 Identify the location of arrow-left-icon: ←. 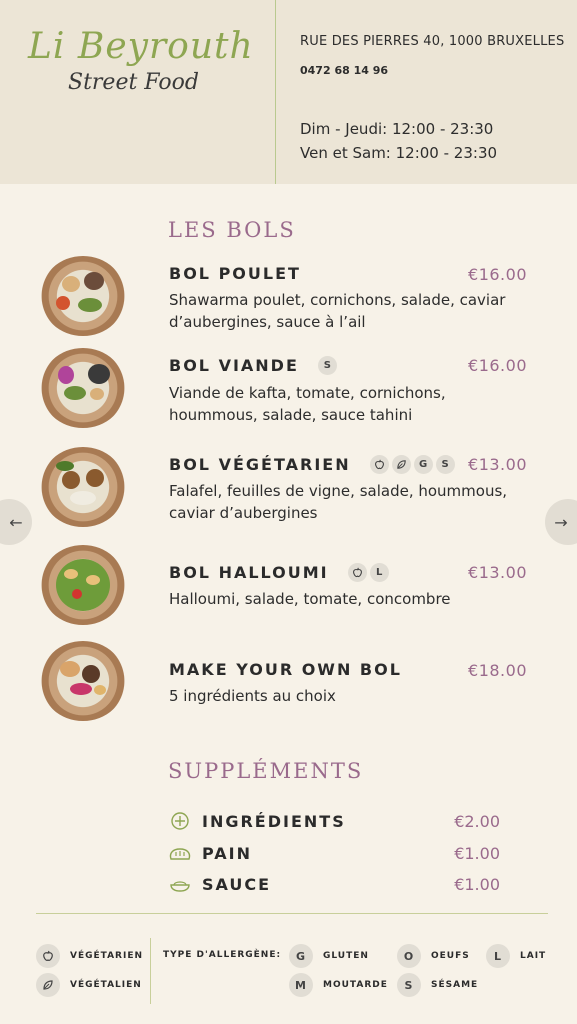
(16, 522).